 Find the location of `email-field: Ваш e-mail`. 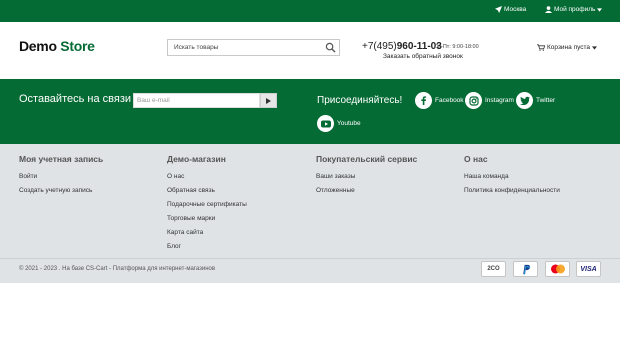

email-field: Ваш e-mail is located at coordinates (196, 100).